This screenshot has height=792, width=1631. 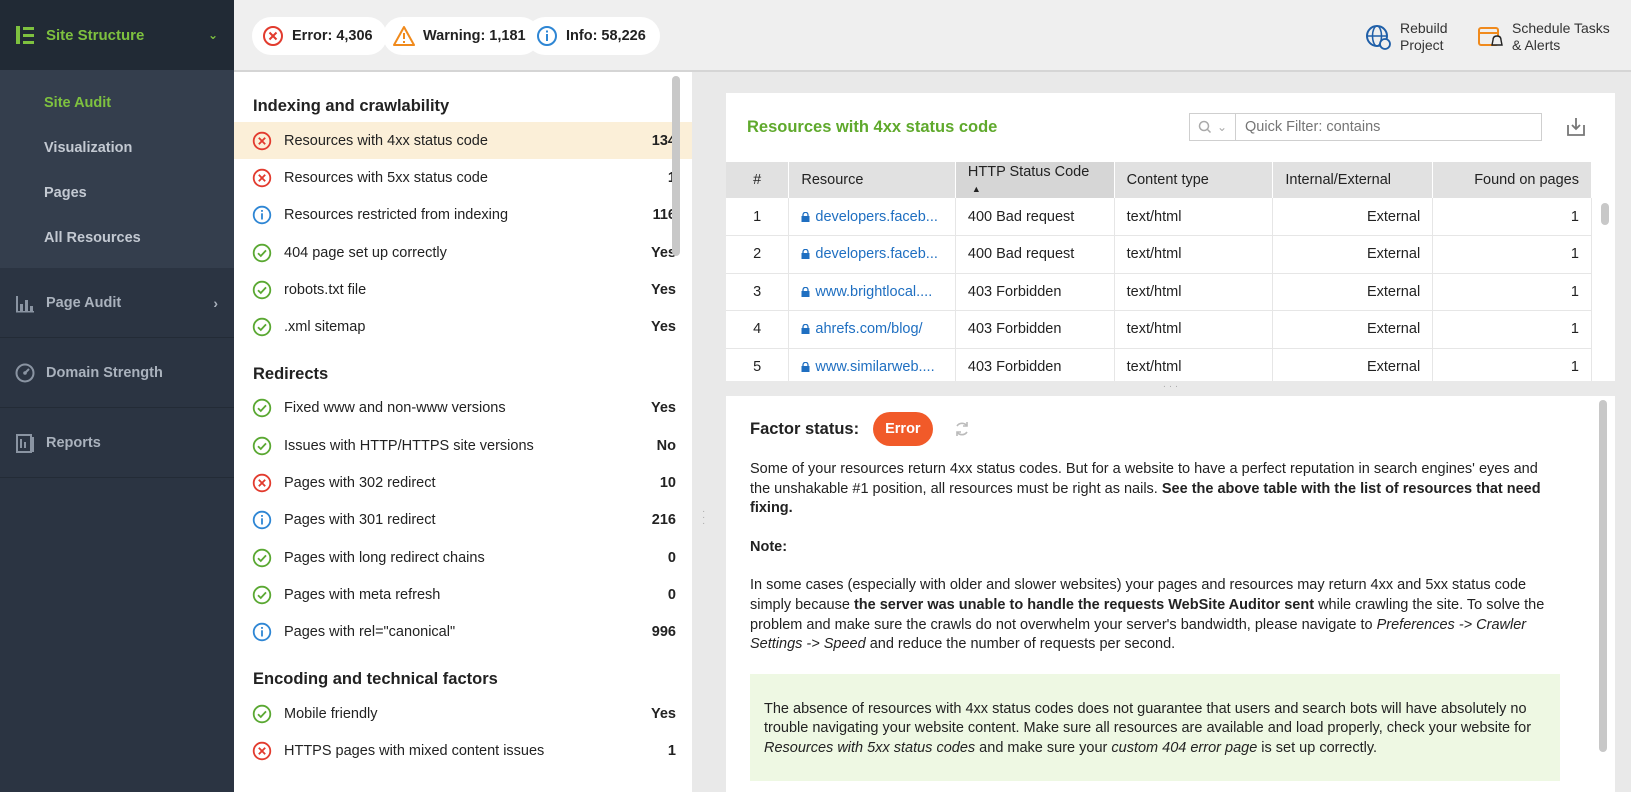 I want to click on reports-icon, so click(x=25, y=443).